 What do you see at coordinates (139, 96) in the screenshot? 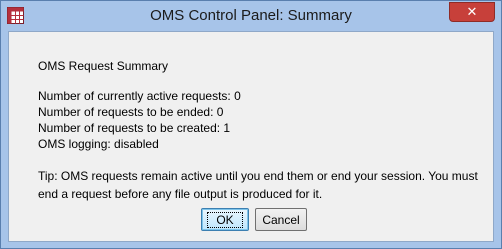
I see `active-requests-text: Number of currently active requests: 0` at bounding box center [139, 96].